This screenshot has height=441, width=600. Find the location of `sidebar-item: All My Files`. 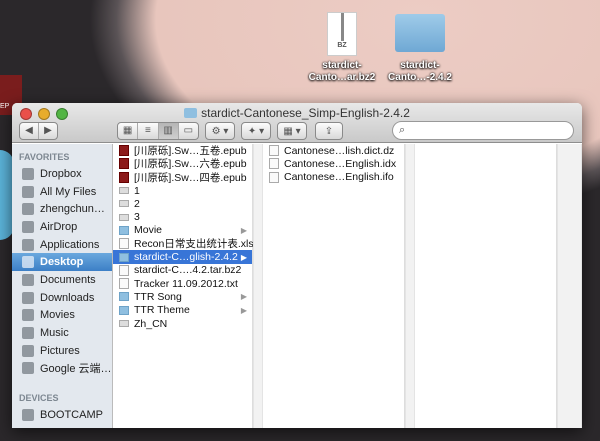

sidebar-item: All My Files is located at coordinates (62, 192).